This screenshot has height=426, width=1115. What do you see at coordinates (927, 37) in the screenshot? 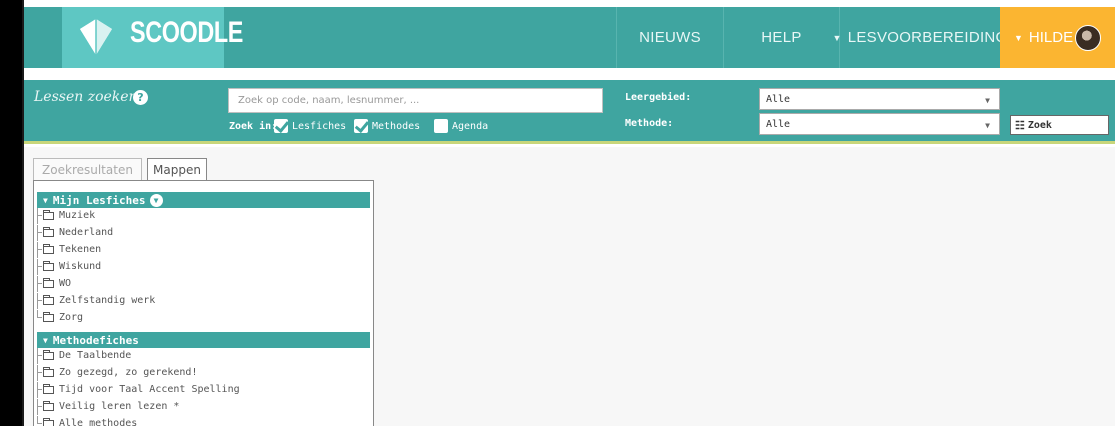
I see `nav-item-label: LESVOORBEREIDING` at bounding box center [927, 37].